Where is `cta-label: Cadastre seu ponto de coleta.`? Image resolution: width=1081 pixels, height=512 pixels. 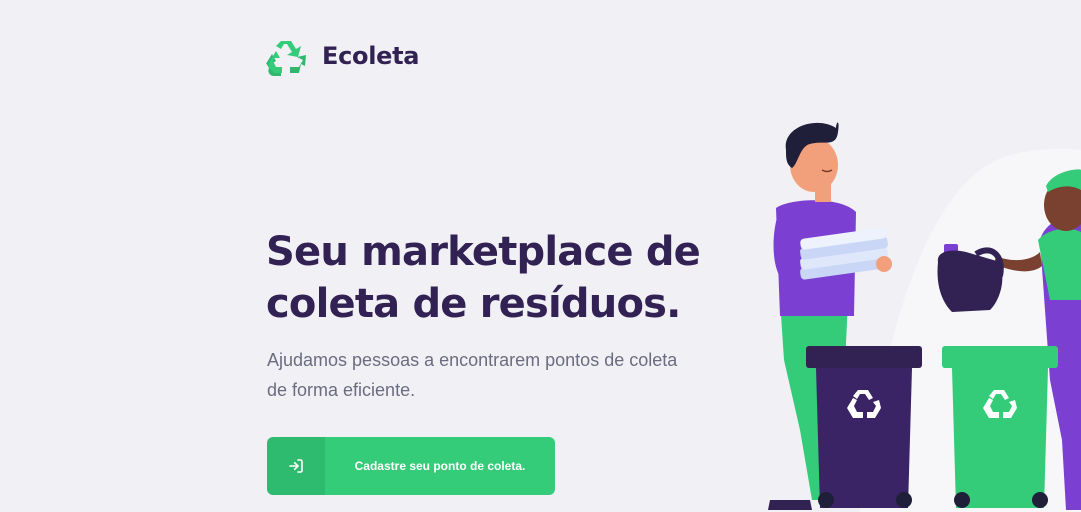 cta-label: Cadastre seu ponto de coleta. is located at coordinates (440, 466).